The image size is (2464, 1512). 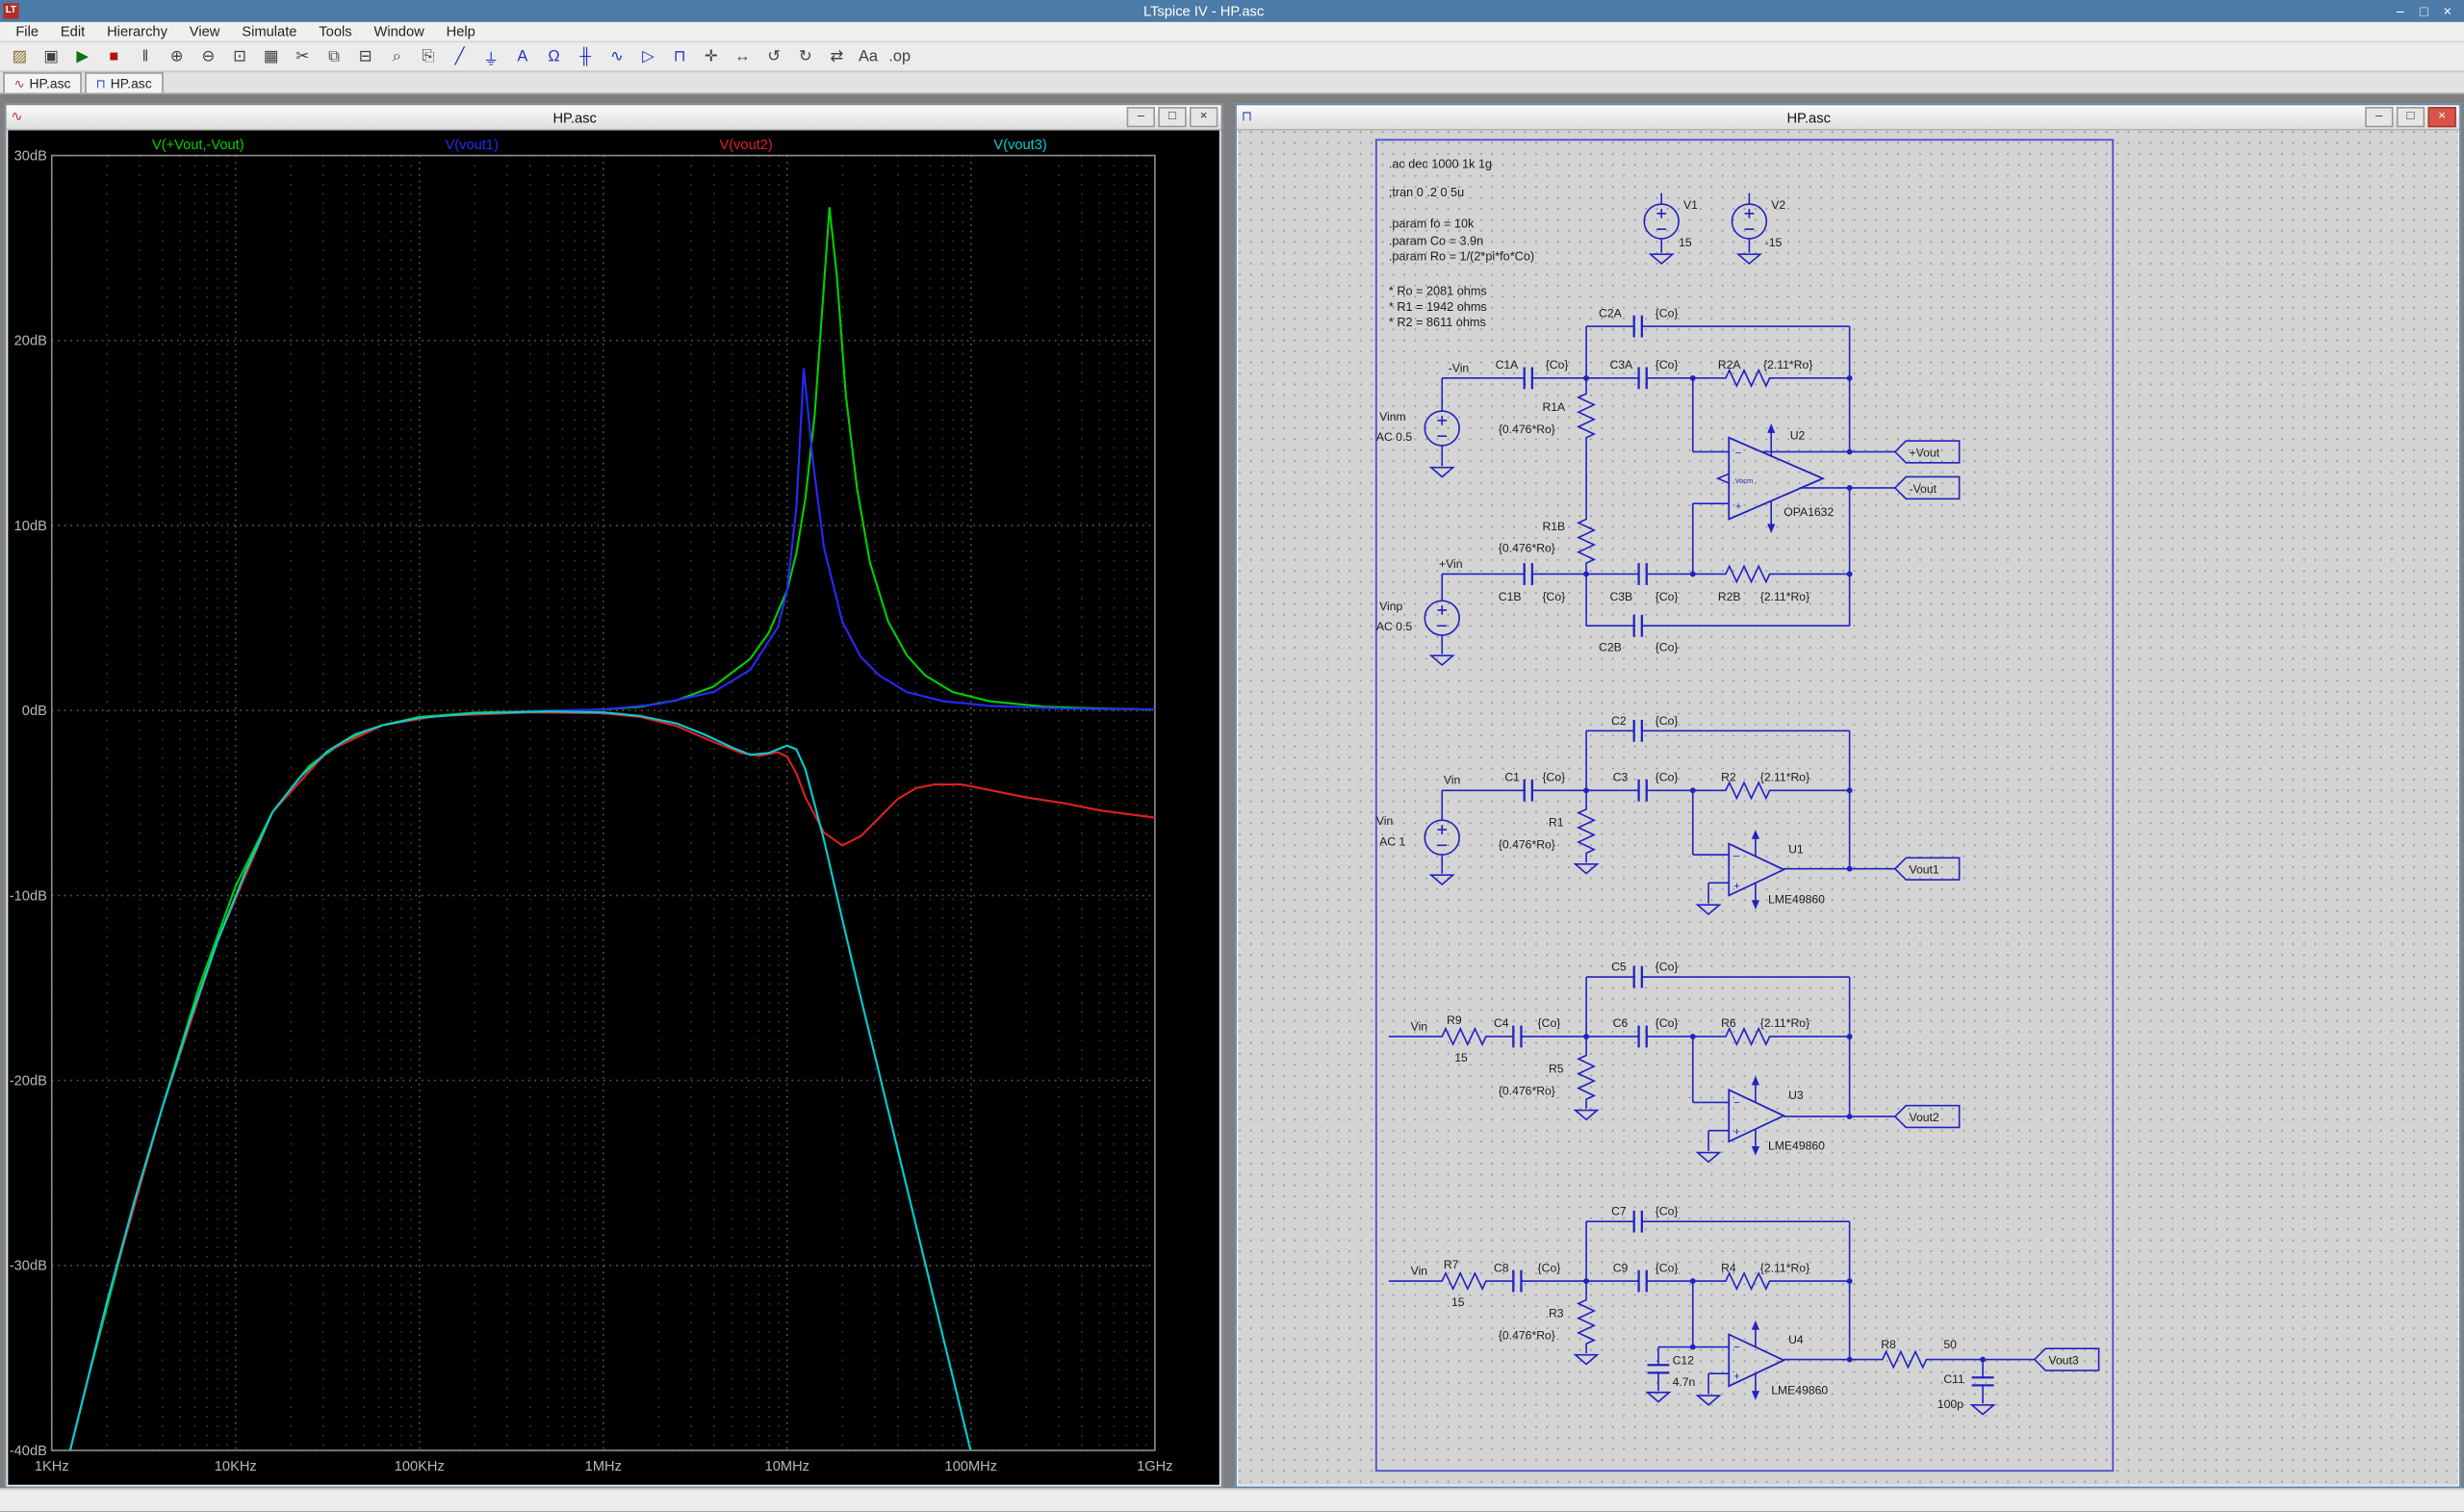 What do you see at coordinates (1204, 117) in the screenshot?
I see `waveform-close-button: ×` at bounding box center [1204, 117].